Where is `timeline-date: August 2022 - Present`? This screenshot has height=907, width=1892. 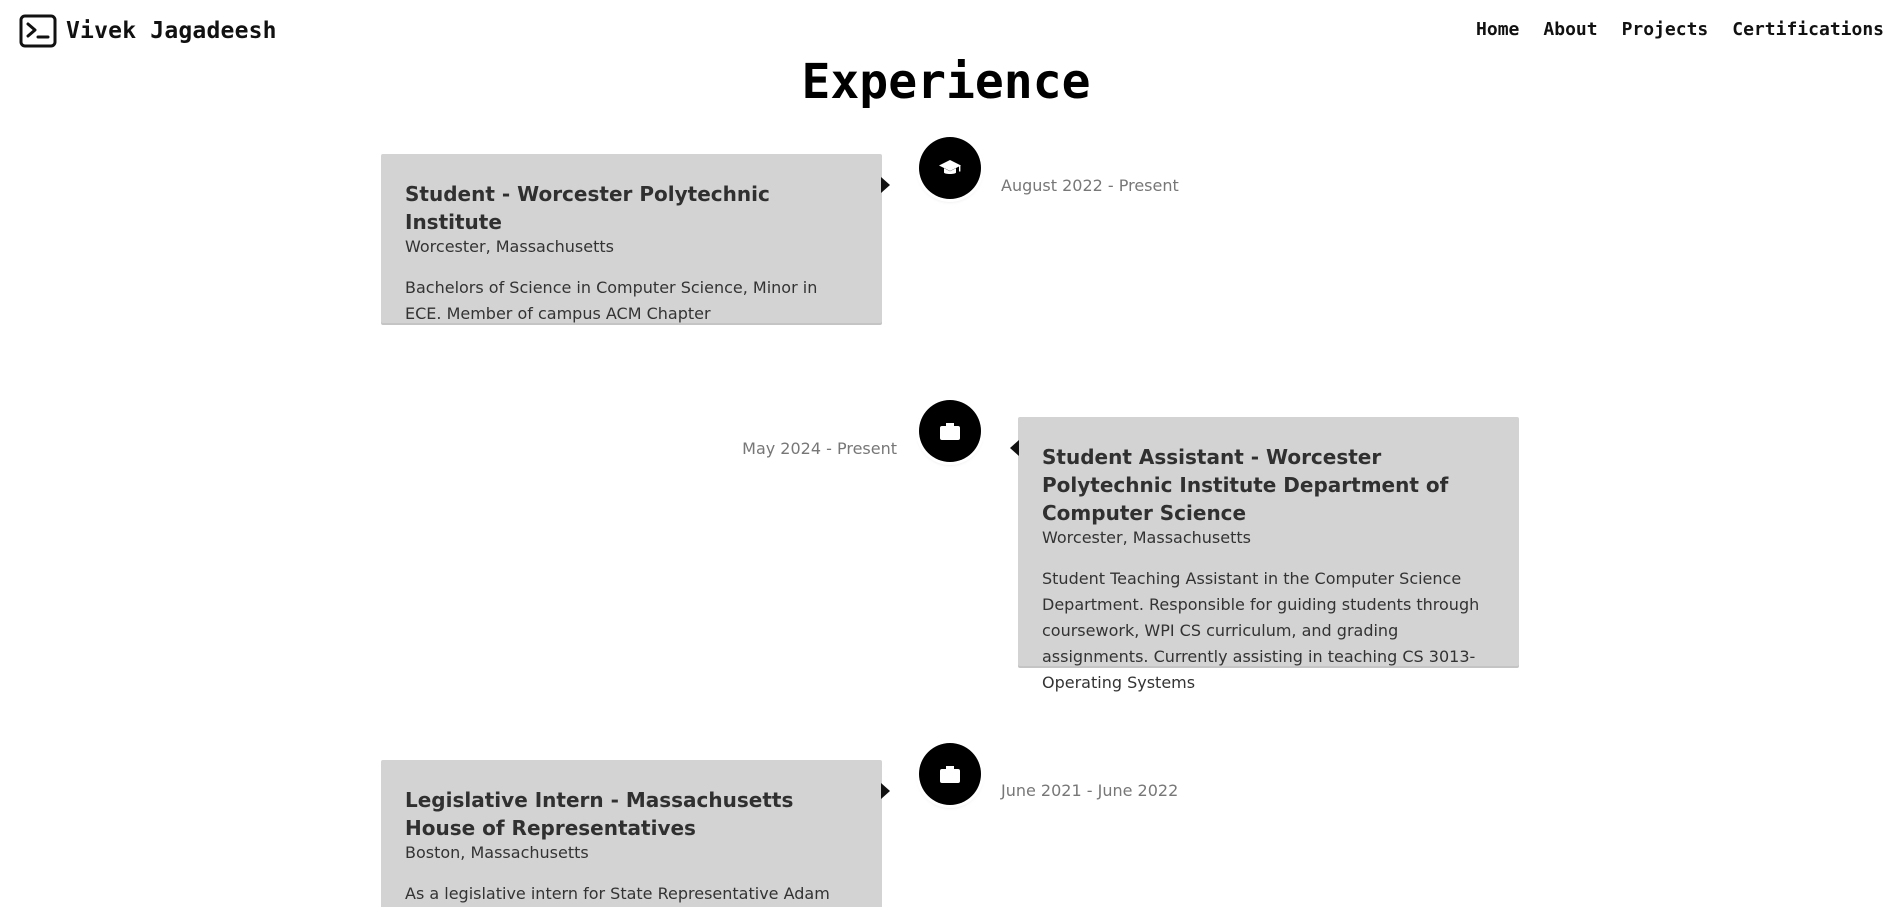
timeline-date: August 2022 - Present is located at coordinates (1090, 185).